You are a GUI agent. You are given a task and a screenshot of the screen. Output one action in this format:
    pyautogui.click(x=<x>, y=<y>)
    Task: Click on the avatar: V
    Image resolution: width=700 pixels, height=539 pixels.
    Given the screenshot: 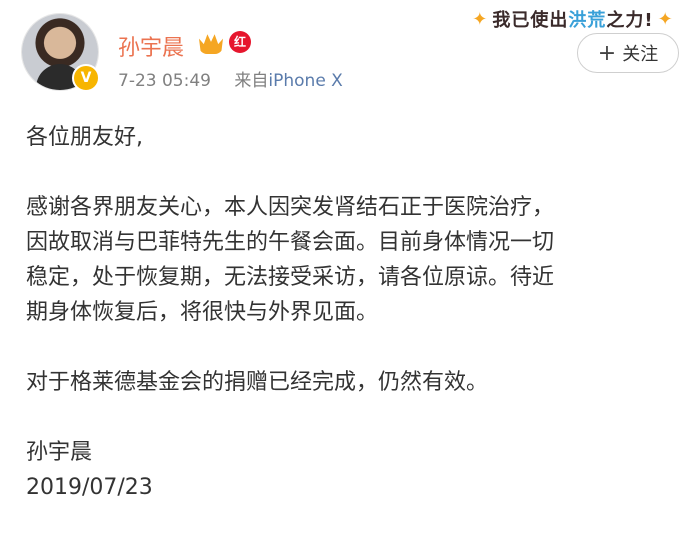 What is the action you would take?
    pyautogui.click(x=61, y=53)
    